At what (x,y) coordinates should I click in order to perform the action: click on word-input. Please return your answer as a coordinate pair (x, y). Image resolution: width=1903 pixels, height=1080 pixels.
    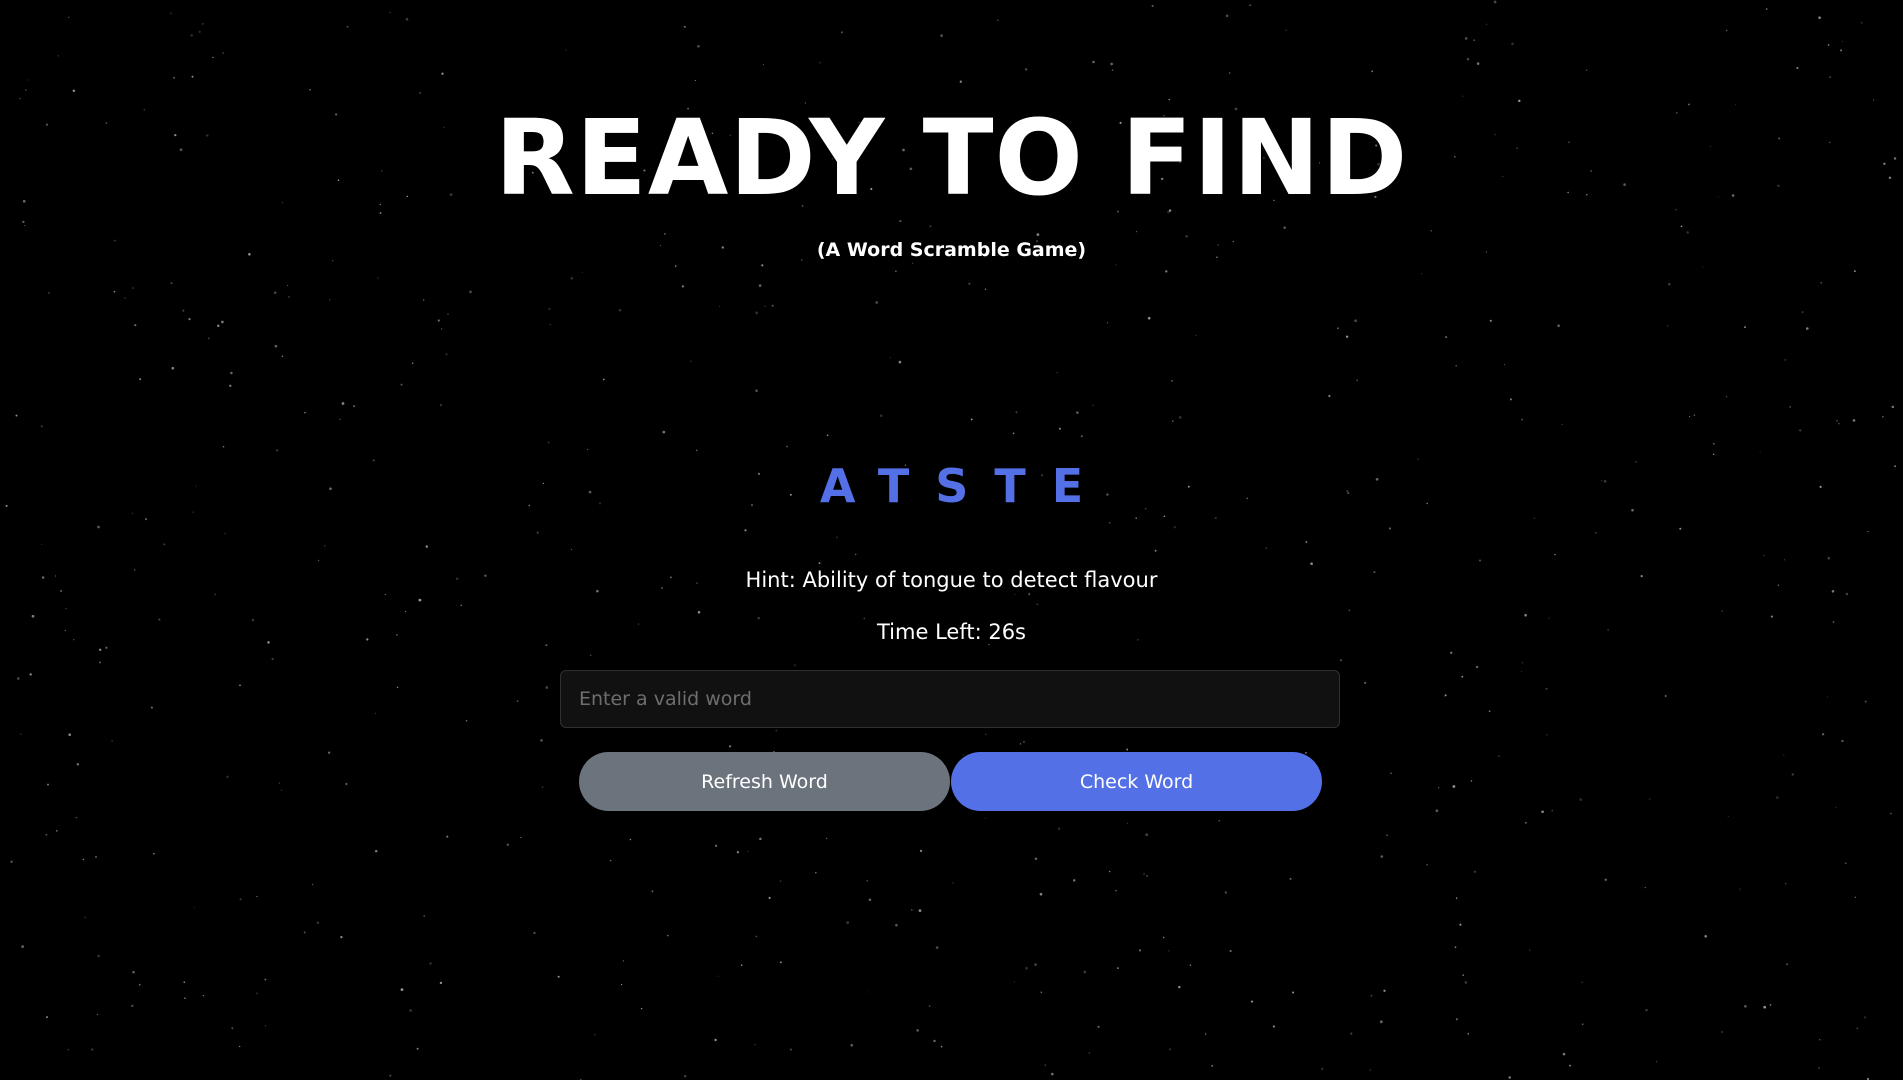
    Looking at the image, I should click on (950, 699).